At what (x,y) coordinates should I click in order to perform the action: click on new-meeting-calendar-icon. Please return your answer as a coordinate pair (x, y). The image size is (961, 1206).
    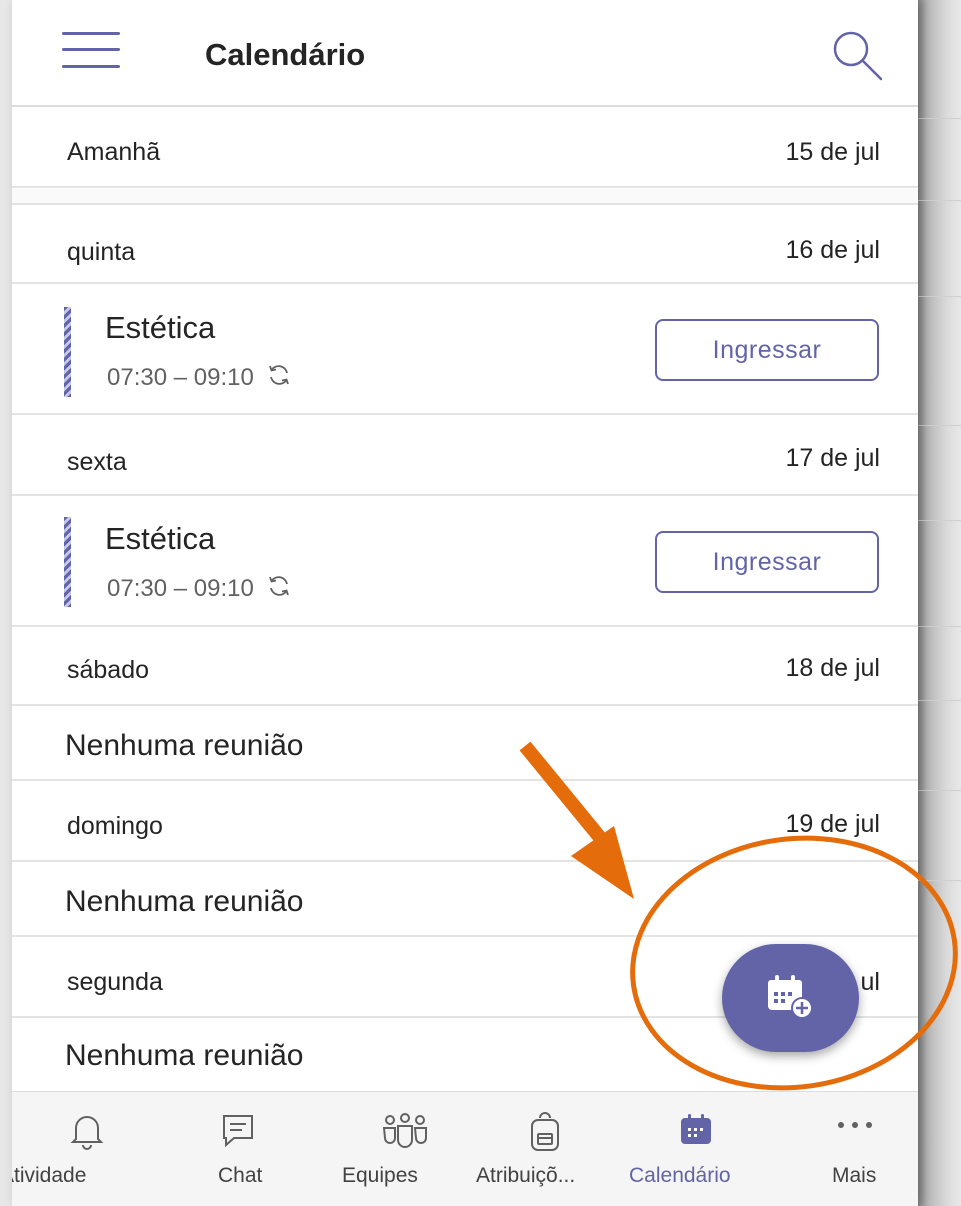
    Looking at the image, I should click on (790, 997).